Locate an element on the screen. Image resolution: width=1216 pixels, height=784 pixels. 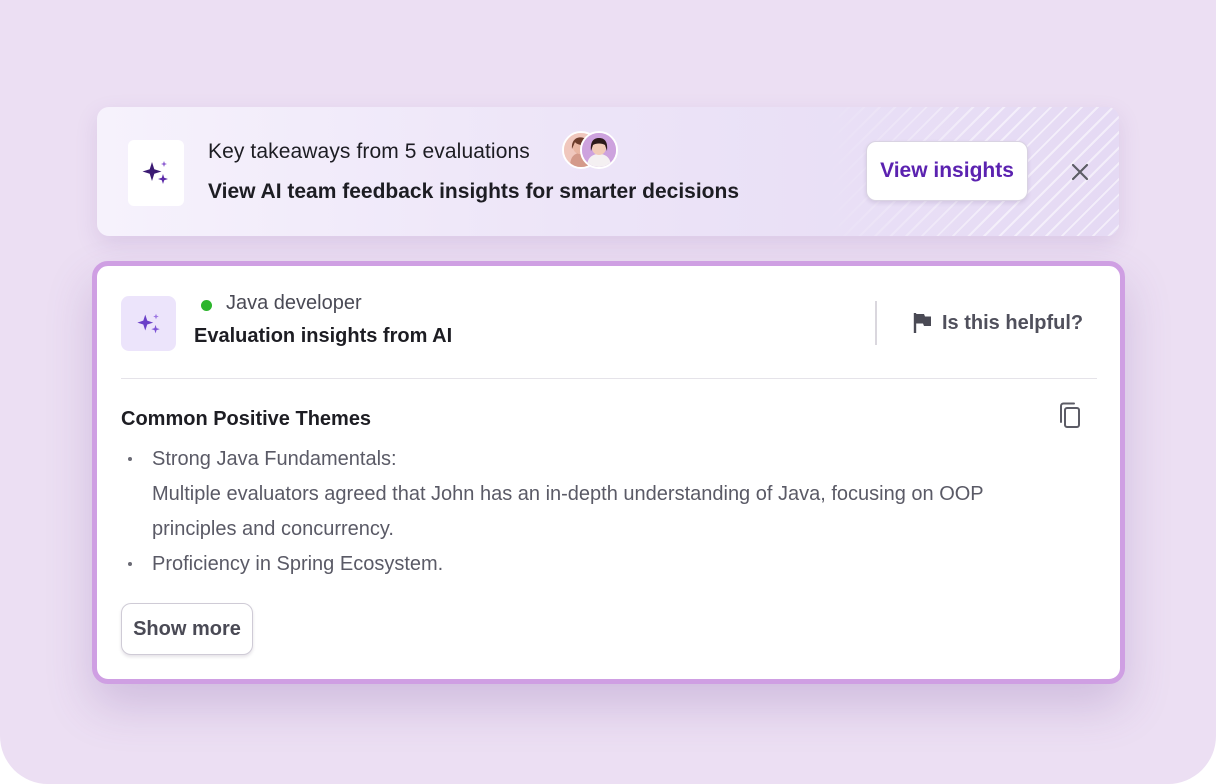
list-item-heading: Strong Java Fundamentals: is located at coordinates (274, 459).